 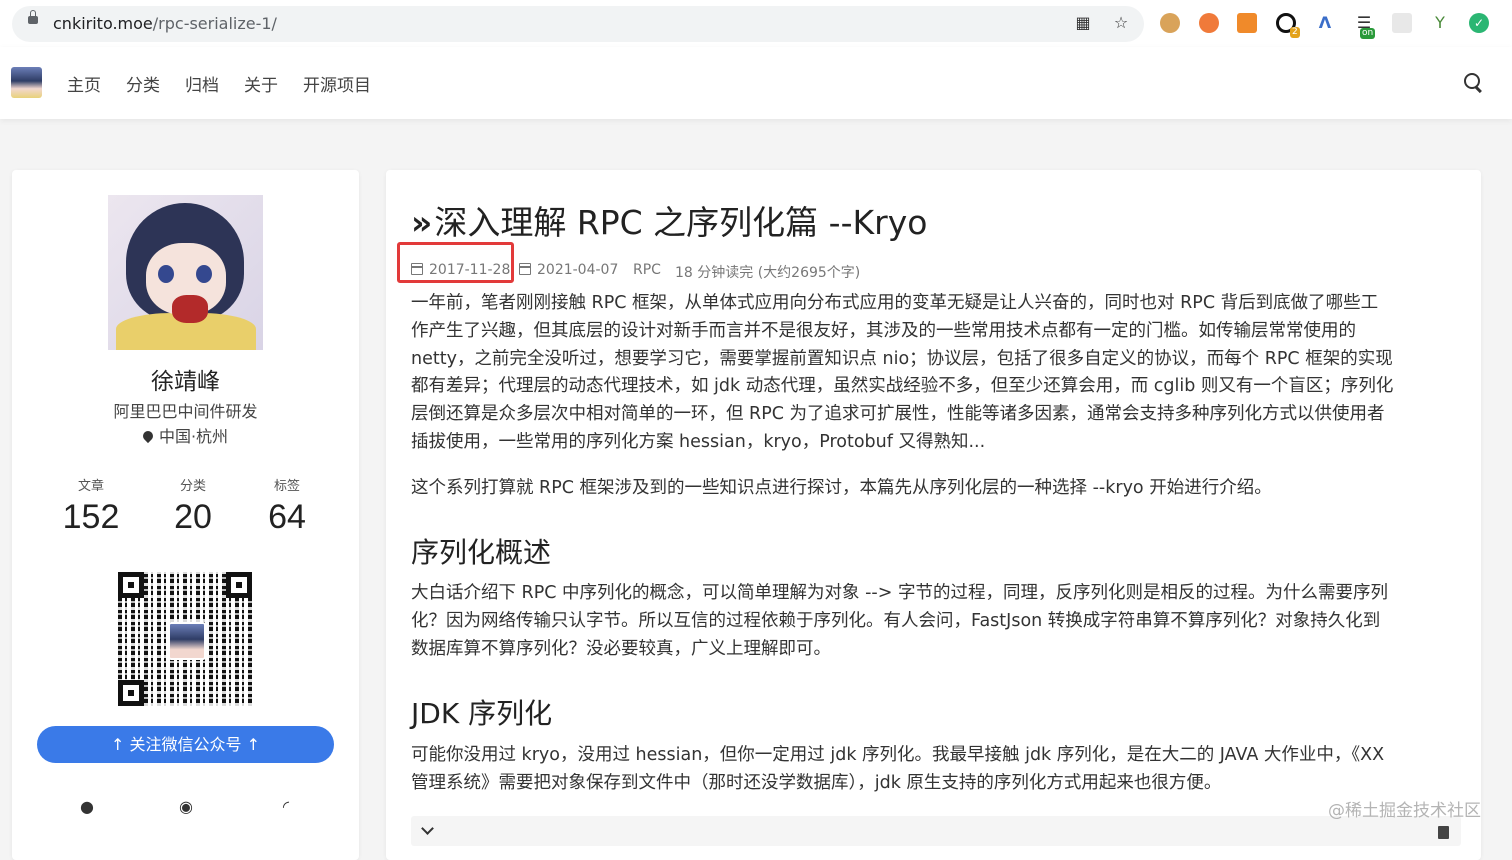 I want to click on wechat-qr-code, so click(x=185, y=639).